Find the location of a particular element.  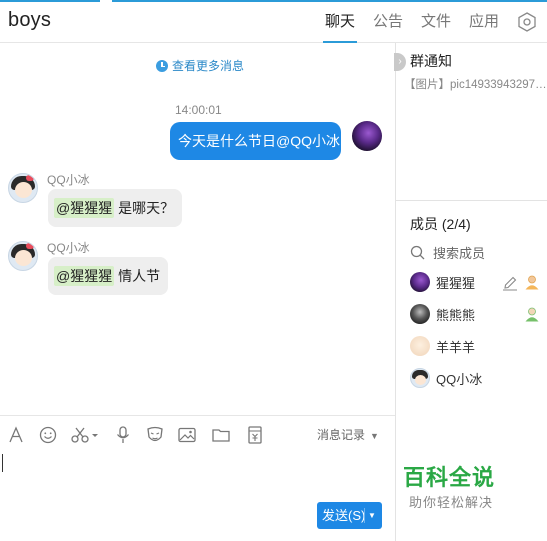

group-title: boys is located at coordinates (30, 20).